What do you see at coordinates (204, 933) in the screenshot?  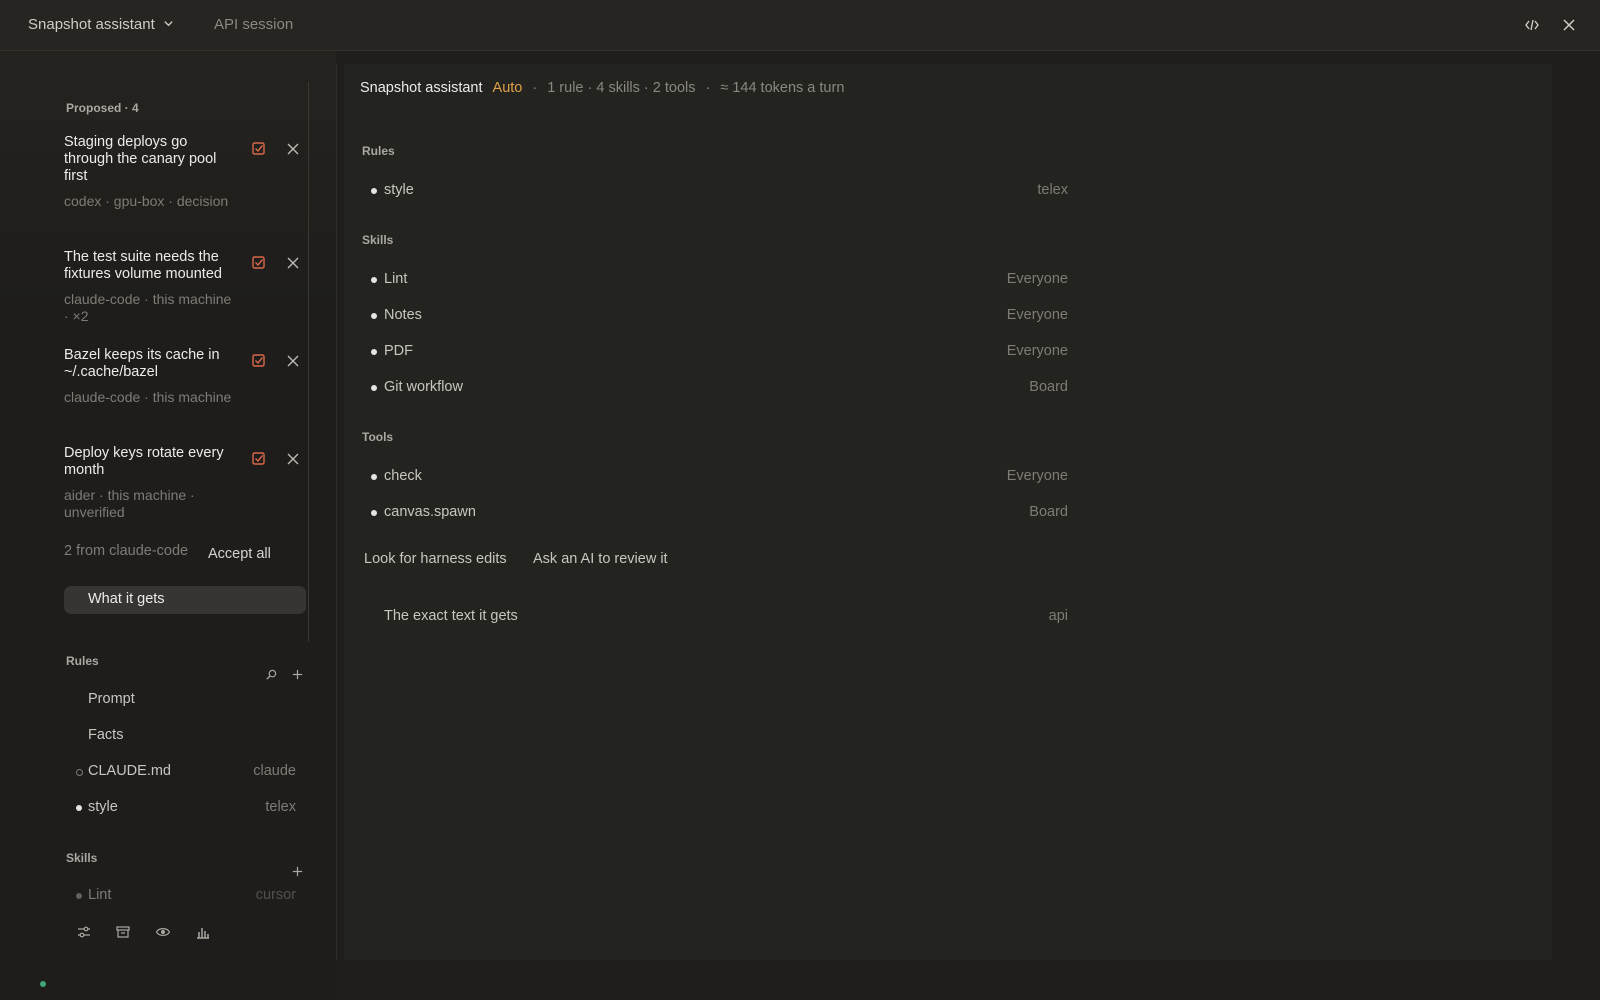 I see `bar-chart-icon` at bounding box center [204, 933].